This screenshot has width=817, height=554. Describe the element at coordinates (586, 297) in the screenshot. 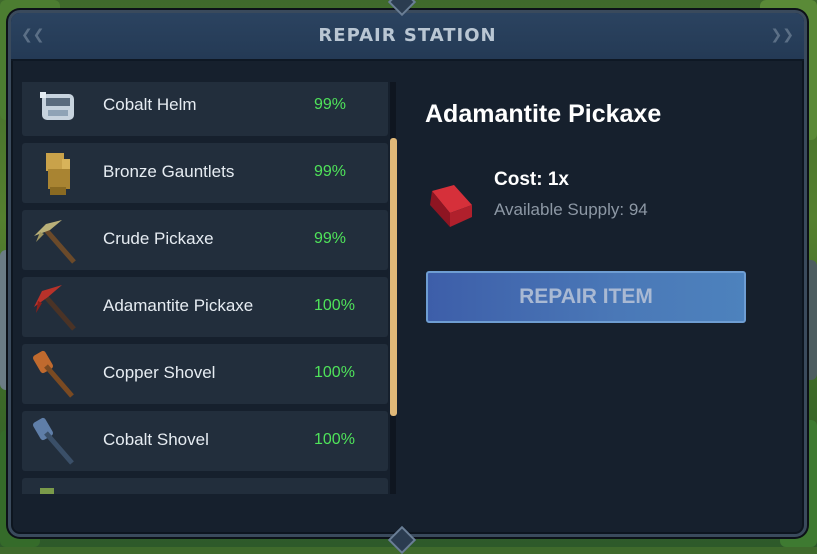

I see `repair-item-button: REPAIR ITEM` at that location.